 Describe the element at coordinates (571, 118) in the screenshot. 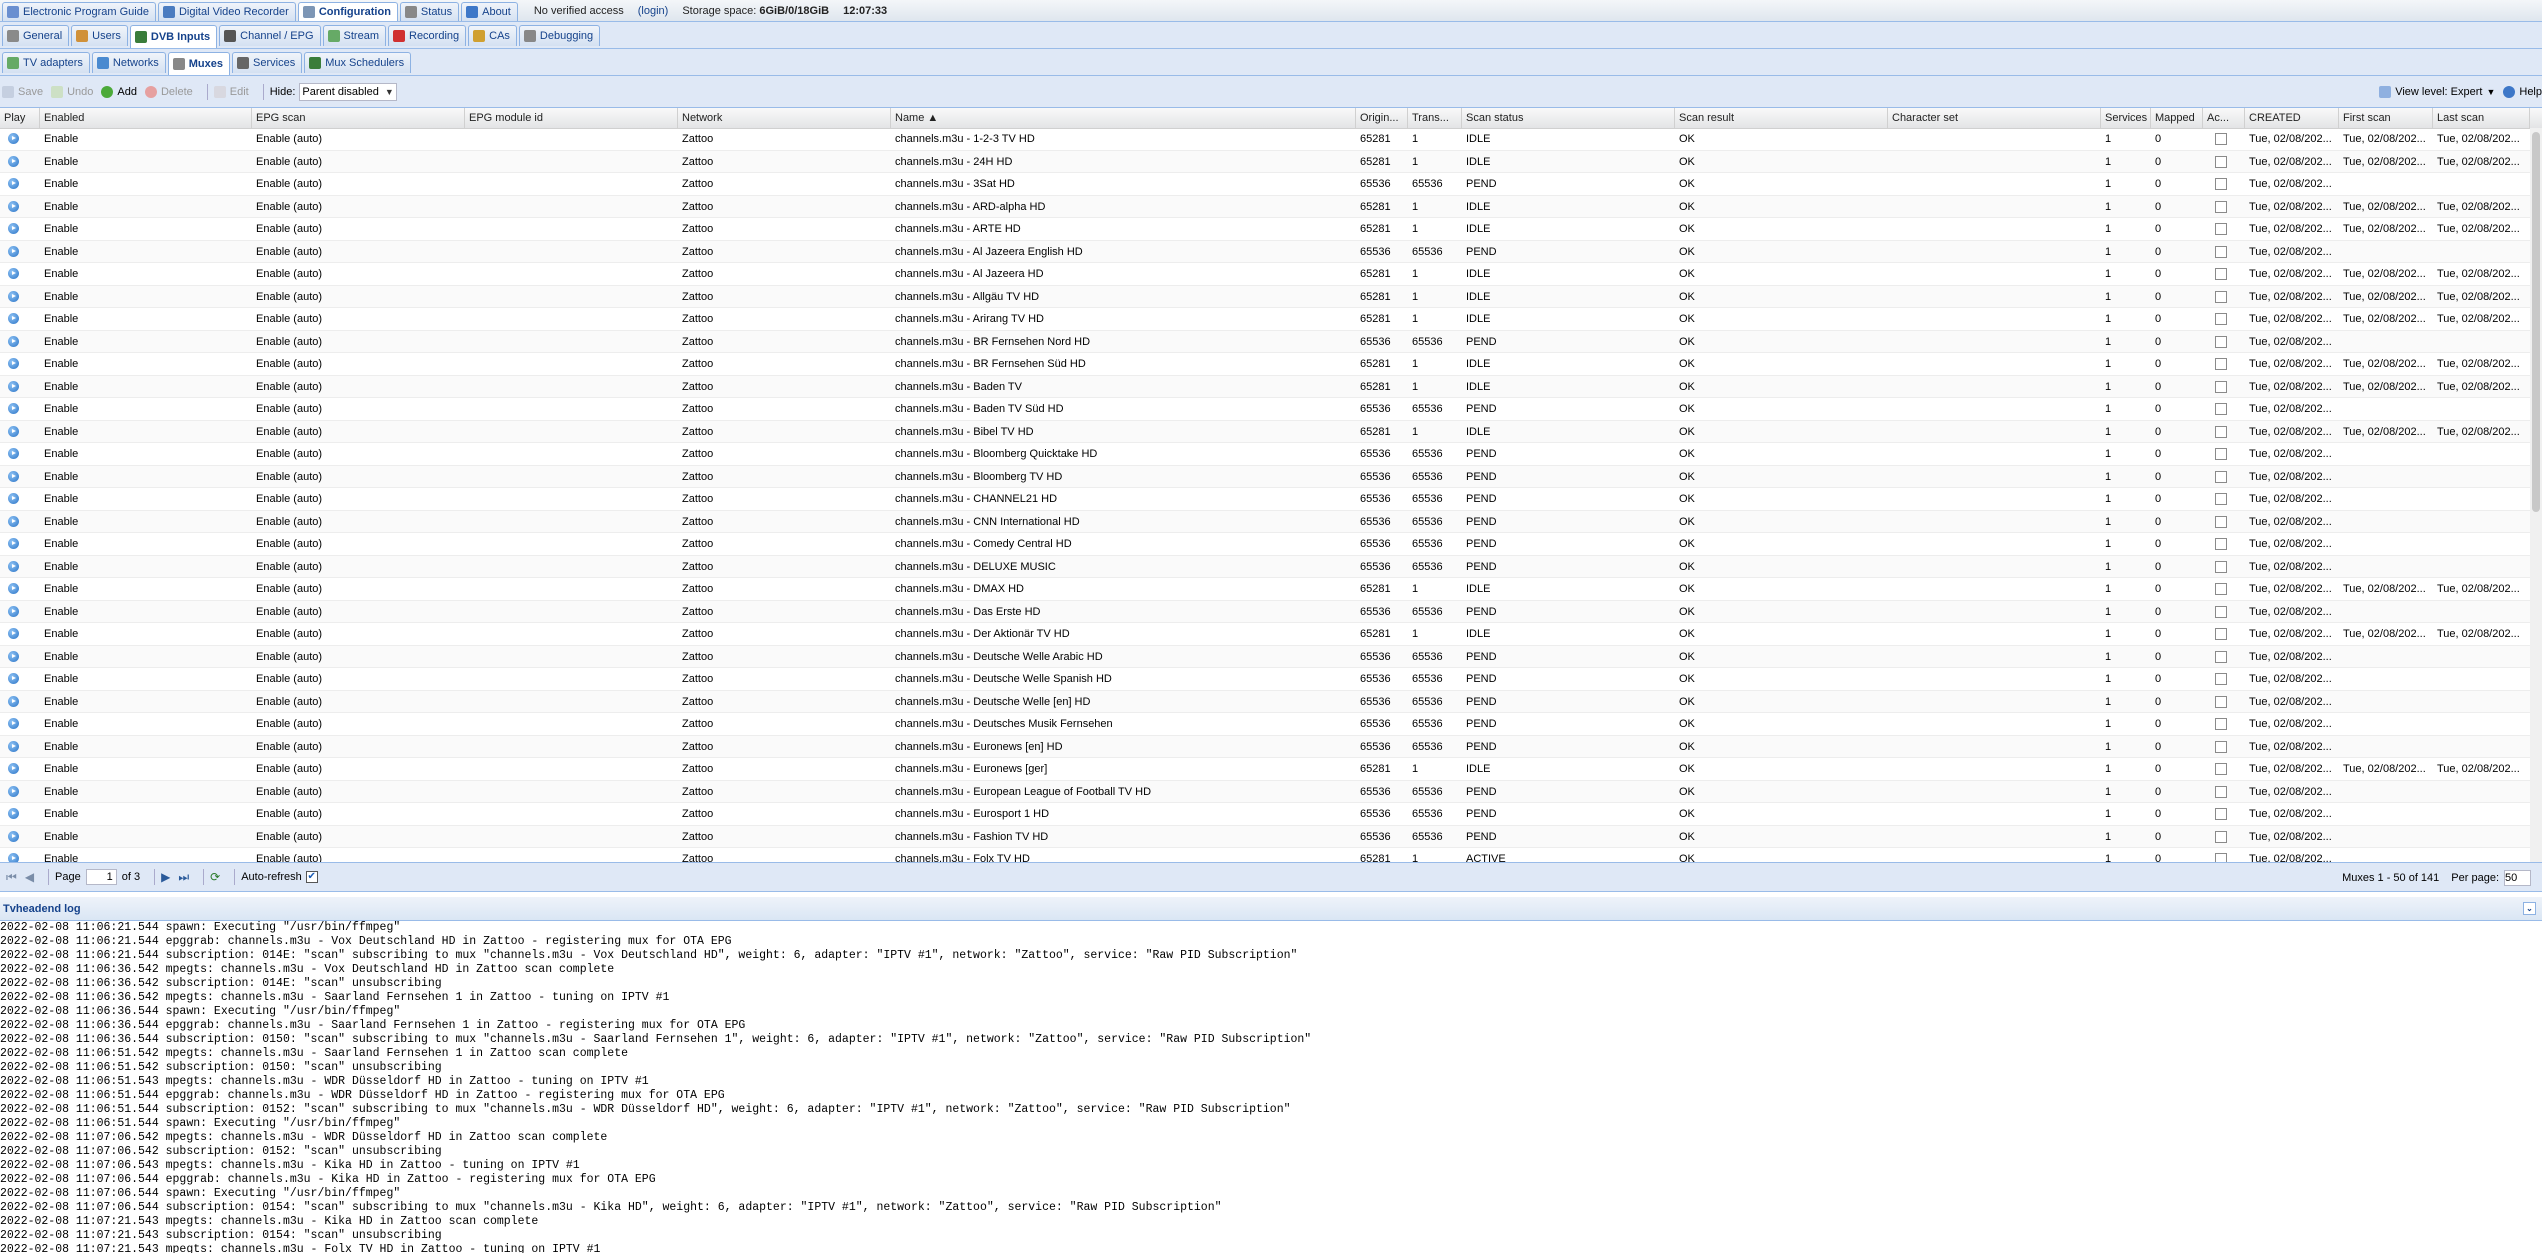

I see `column-header: EPG module id` at that location.